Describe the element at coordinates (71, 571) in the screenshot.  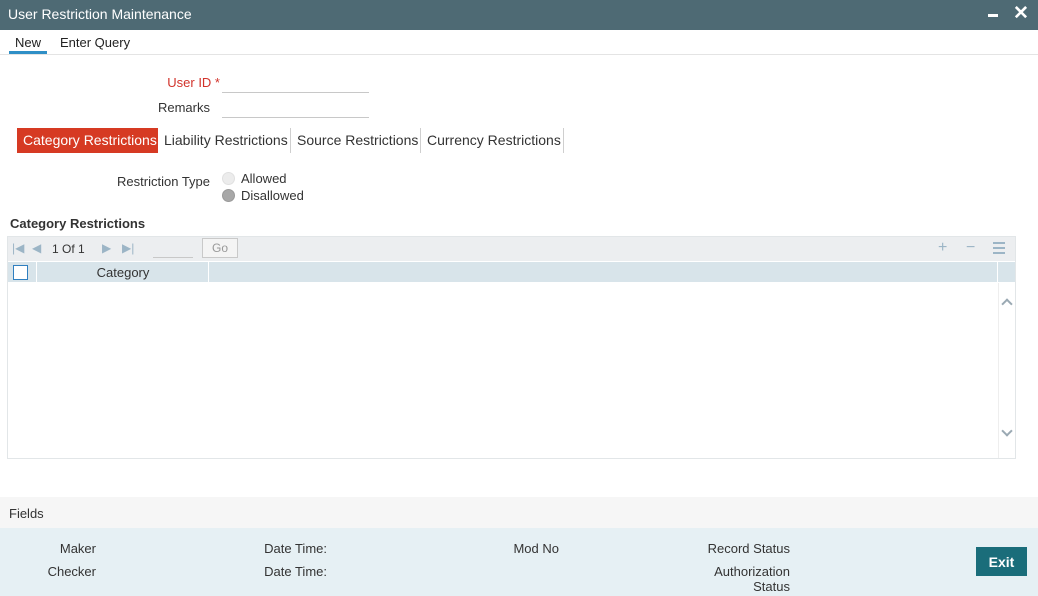
I see `checker-label: Checker` at that location.